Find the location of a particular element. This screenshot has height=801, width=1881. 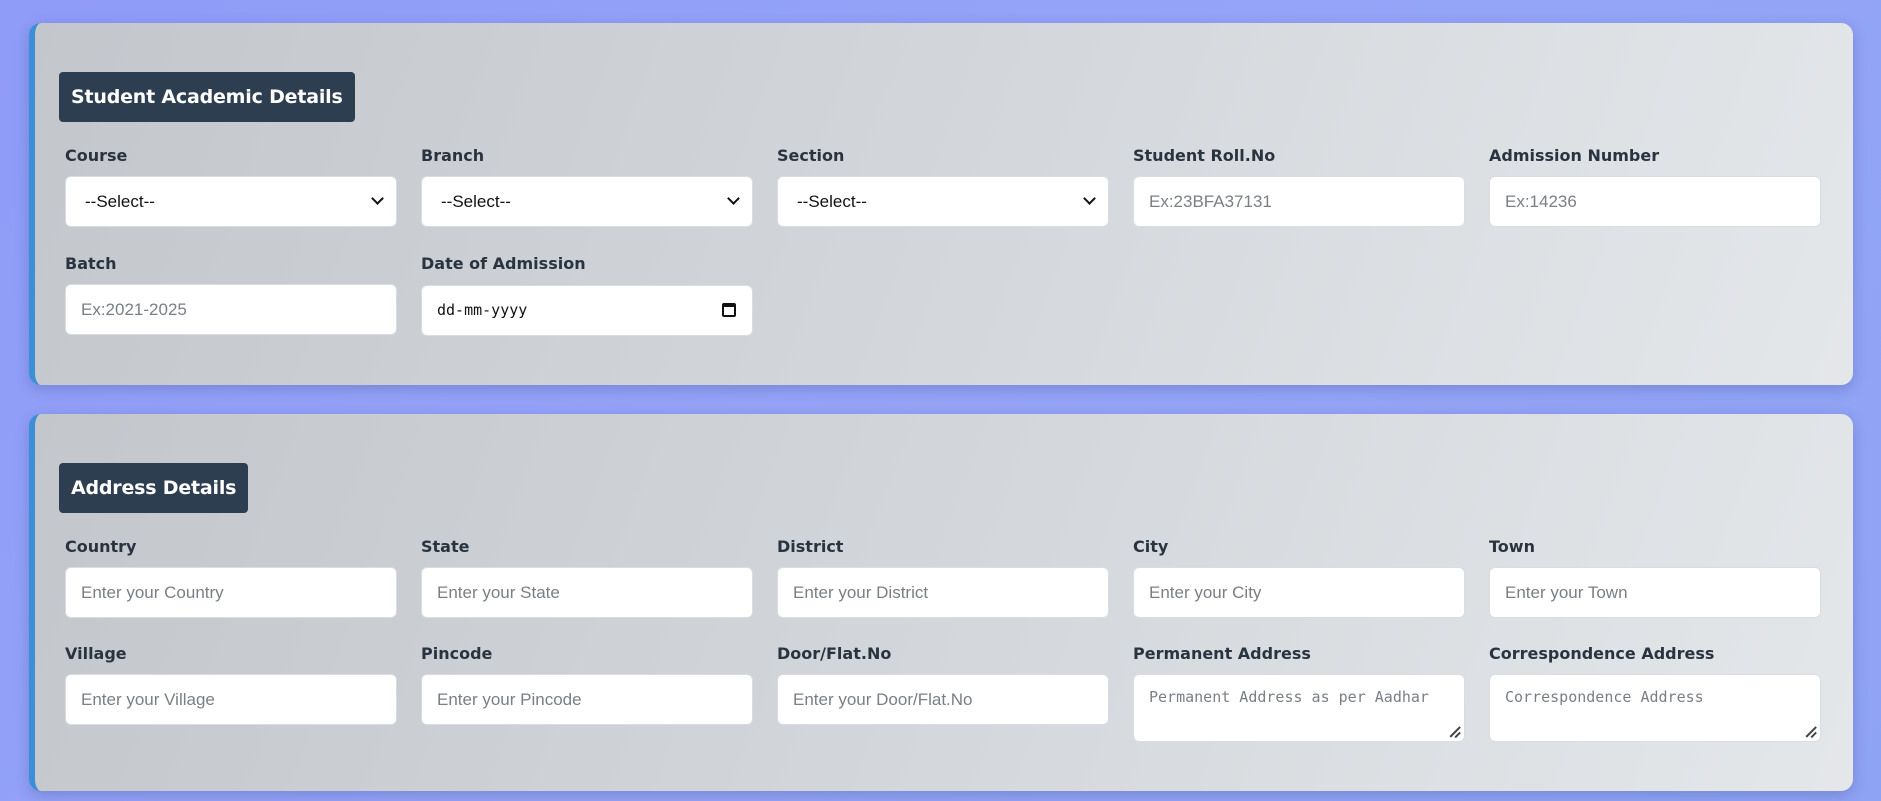

door-input: Enter your Door/Flat.No is located at coordinates (943, 699).